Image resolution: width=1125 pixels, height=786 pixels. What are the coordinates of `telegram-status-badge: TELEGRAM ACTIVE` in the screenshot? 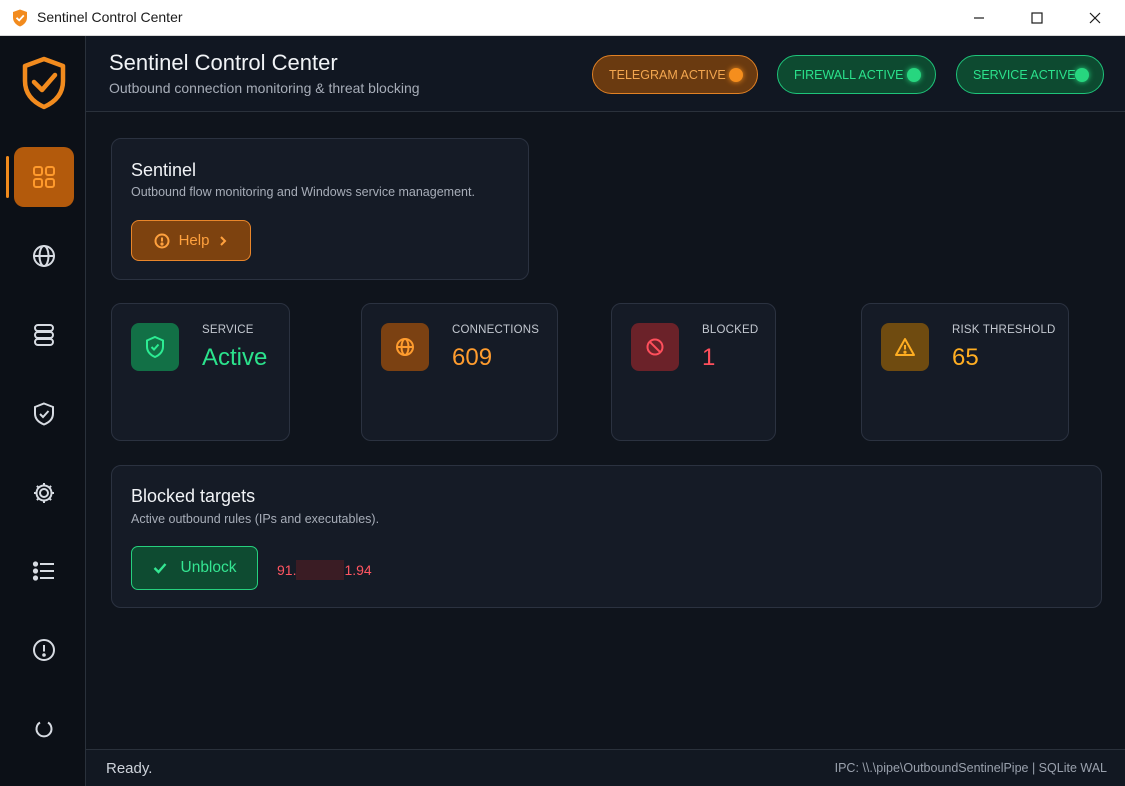 It's located at (675, 74).